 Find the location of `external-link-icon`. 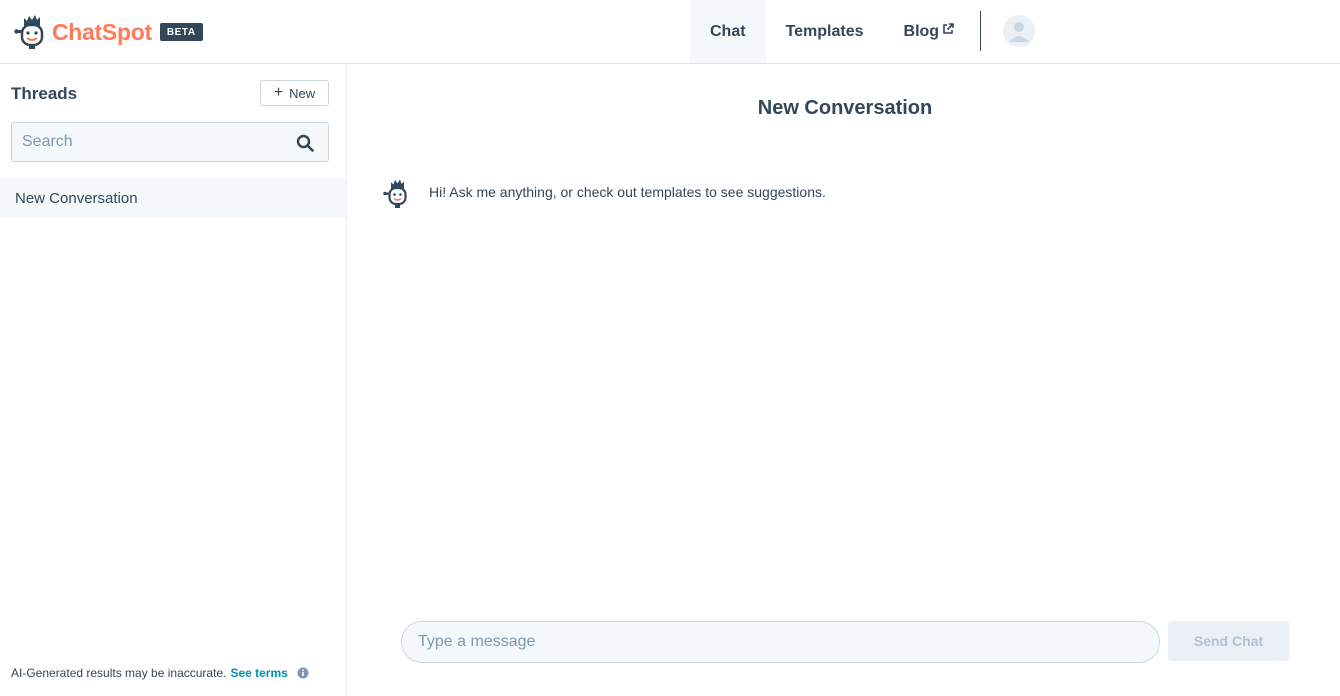

external-link-icon is located at coordinates (948, 28).